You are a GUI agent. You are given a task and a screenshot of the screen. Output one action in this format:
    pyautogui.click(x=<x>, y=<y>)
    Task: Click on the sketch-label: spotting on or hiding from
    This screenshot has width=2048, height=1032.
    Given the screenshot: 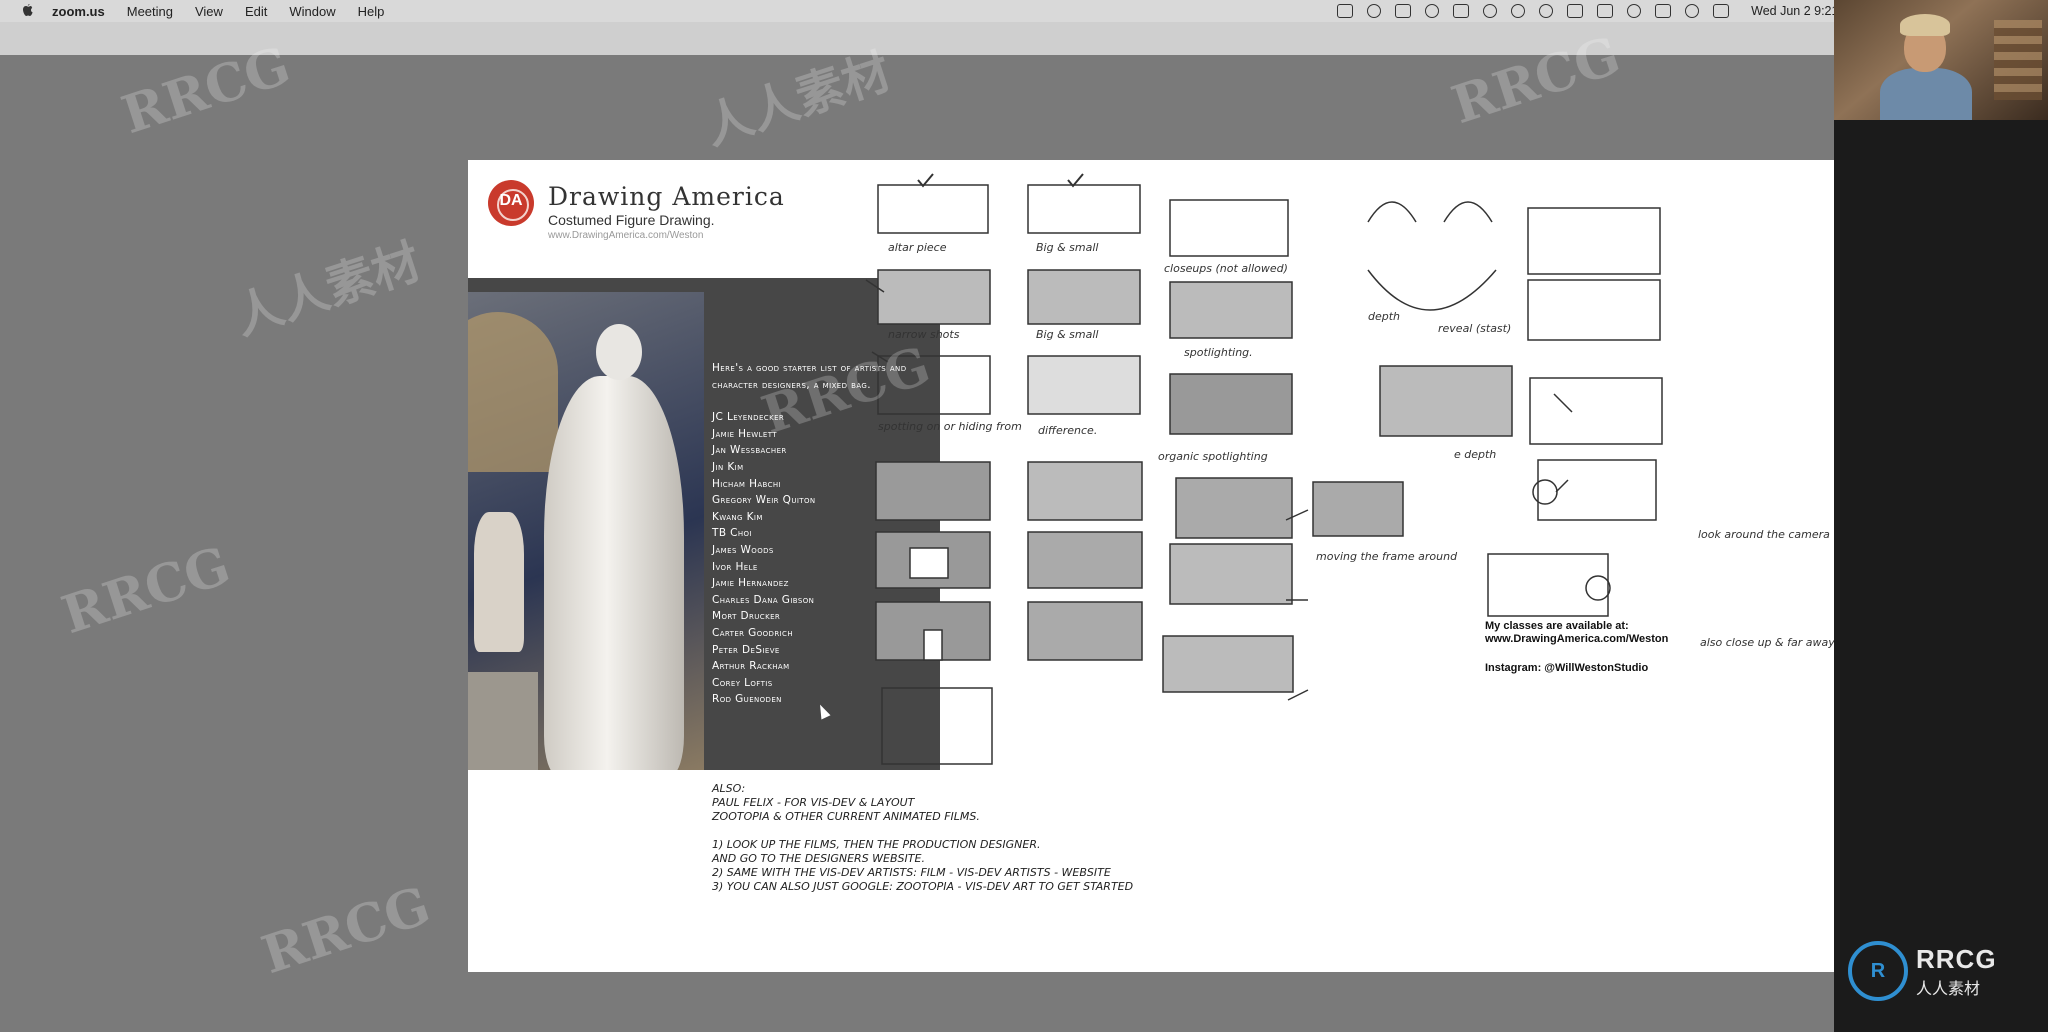 What is the action you would take?
    pyautogui.click(x=950, y=426)
    